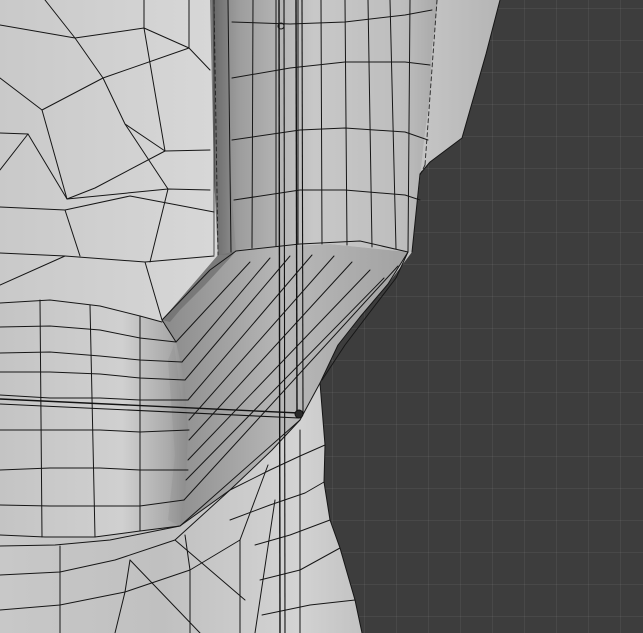  What do you see at coordinates (325, 127) in the screenshot?
I see `mesh-arm-right` at bounding box center [325, 127].